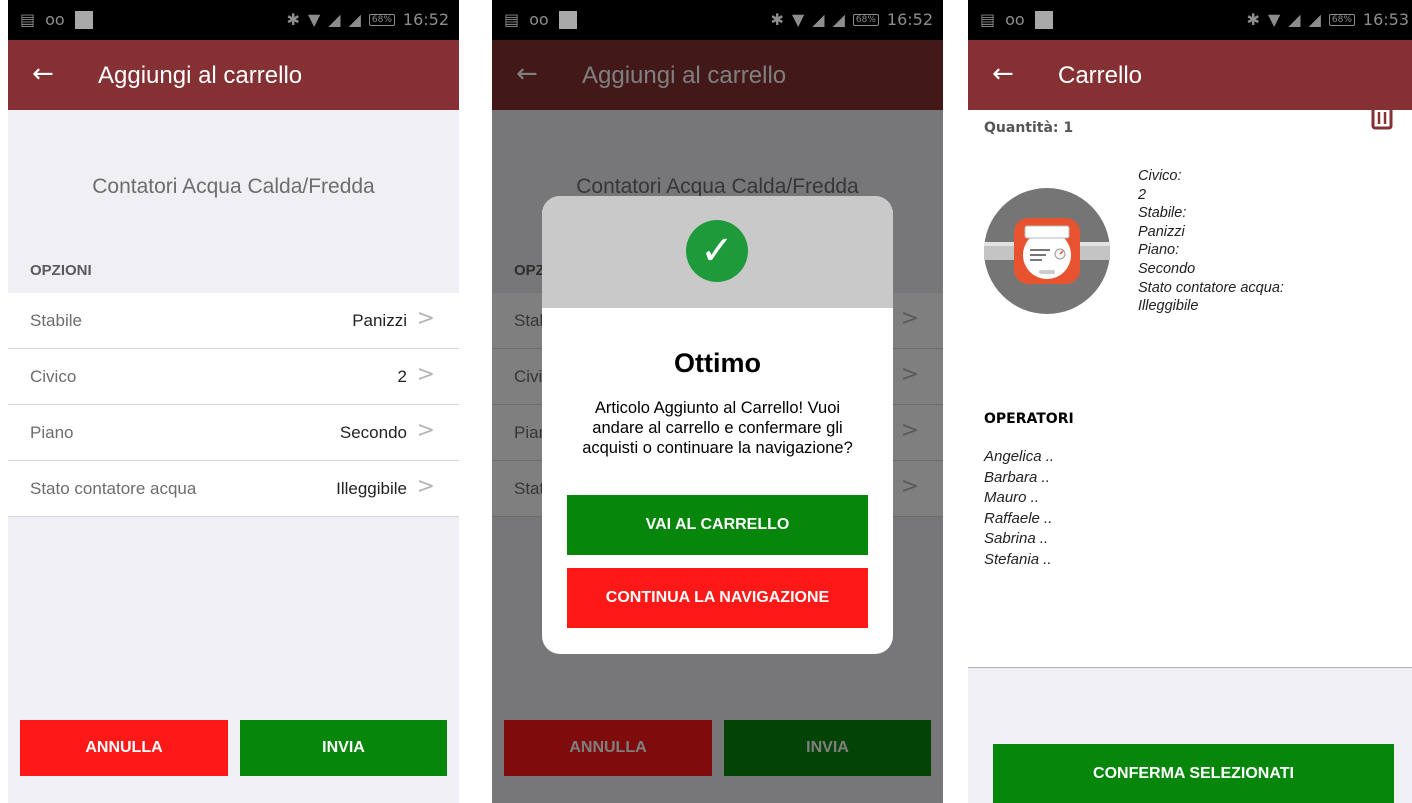 The height and width of the screenshot is (803, 1412). I want to click on dialog-title: Ottimo, so click(717, 363).